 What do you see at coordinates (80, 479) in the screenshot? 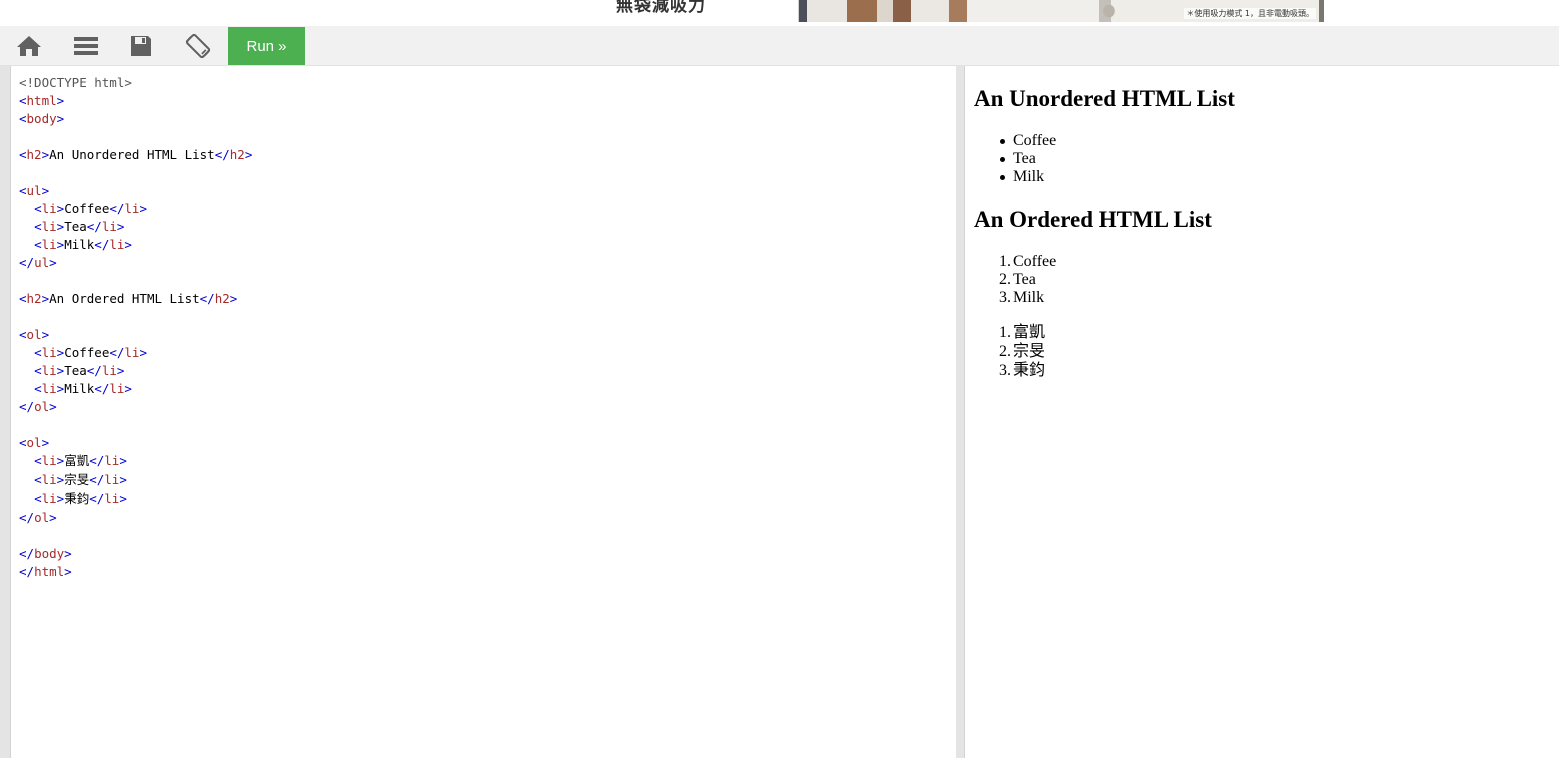
I see `code-line: <li>宗旻</li>` at bounding box center [80, 479].